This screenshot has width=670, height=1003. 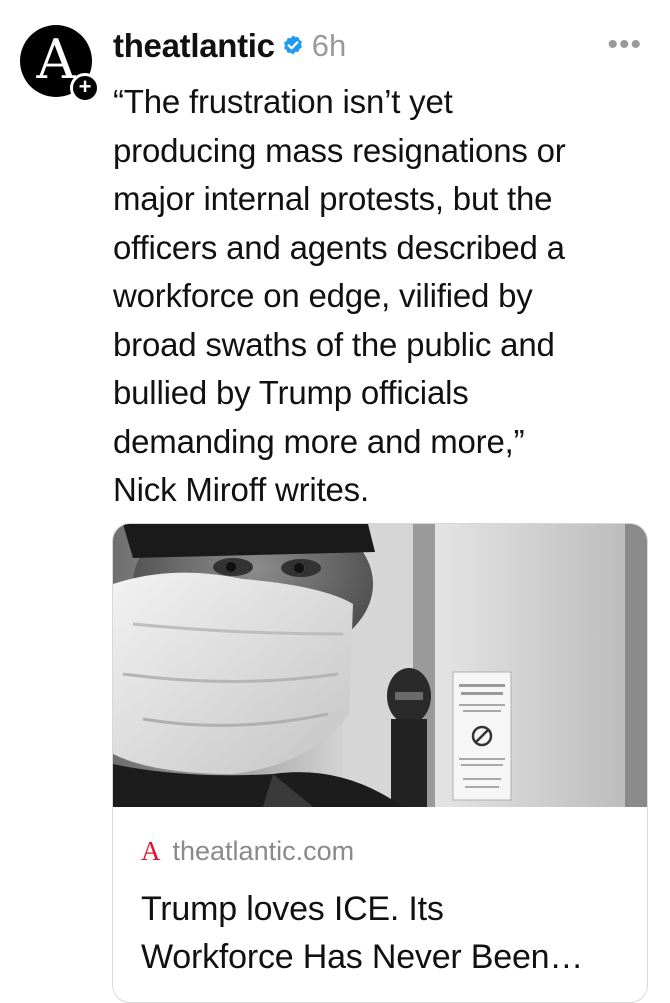 I want to click on link-source: A theatlantic.com, so click(x=247, y=851).